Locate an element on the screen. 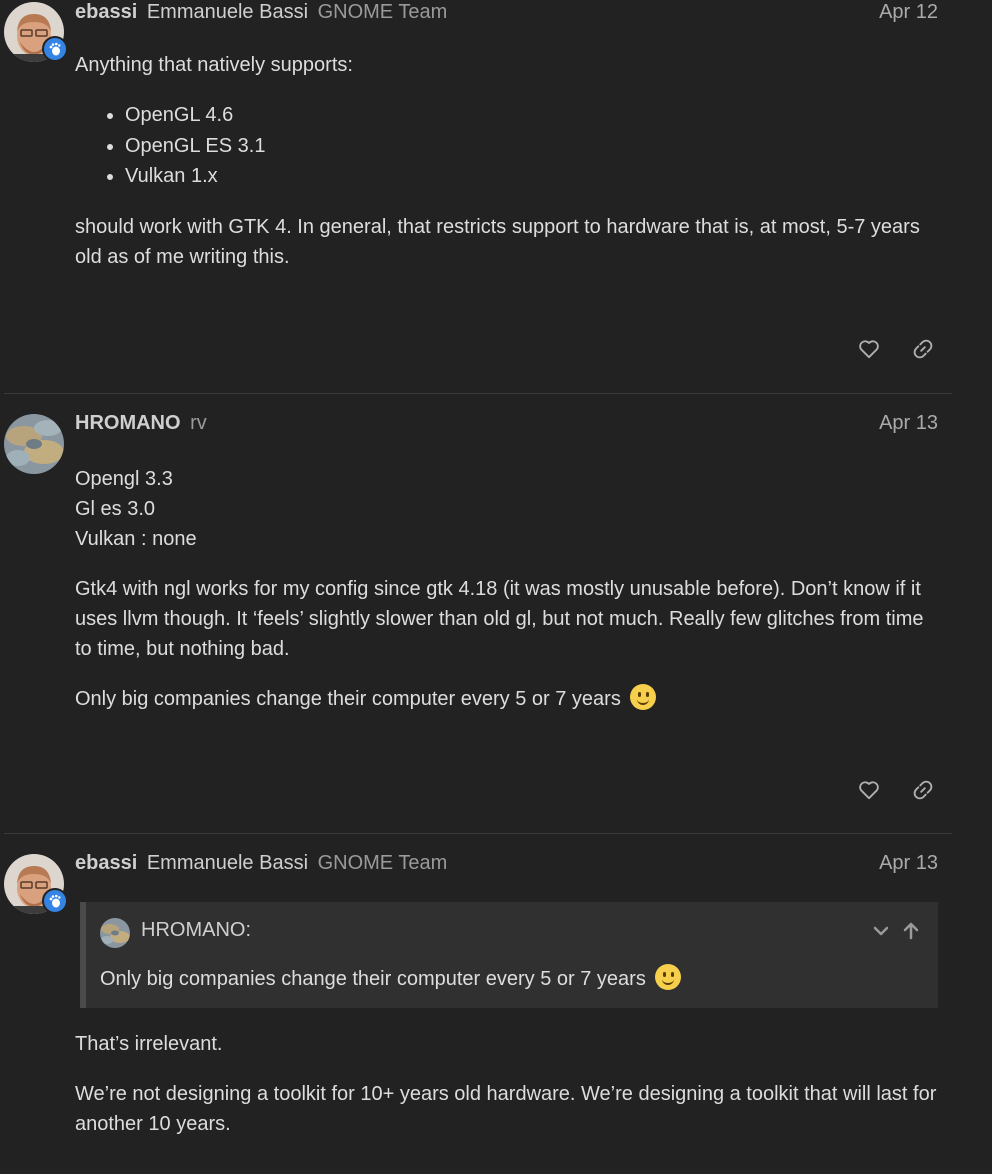 This screenshot has width=992, height=1174. username: HROMANO is located at coordinates (128, 423).